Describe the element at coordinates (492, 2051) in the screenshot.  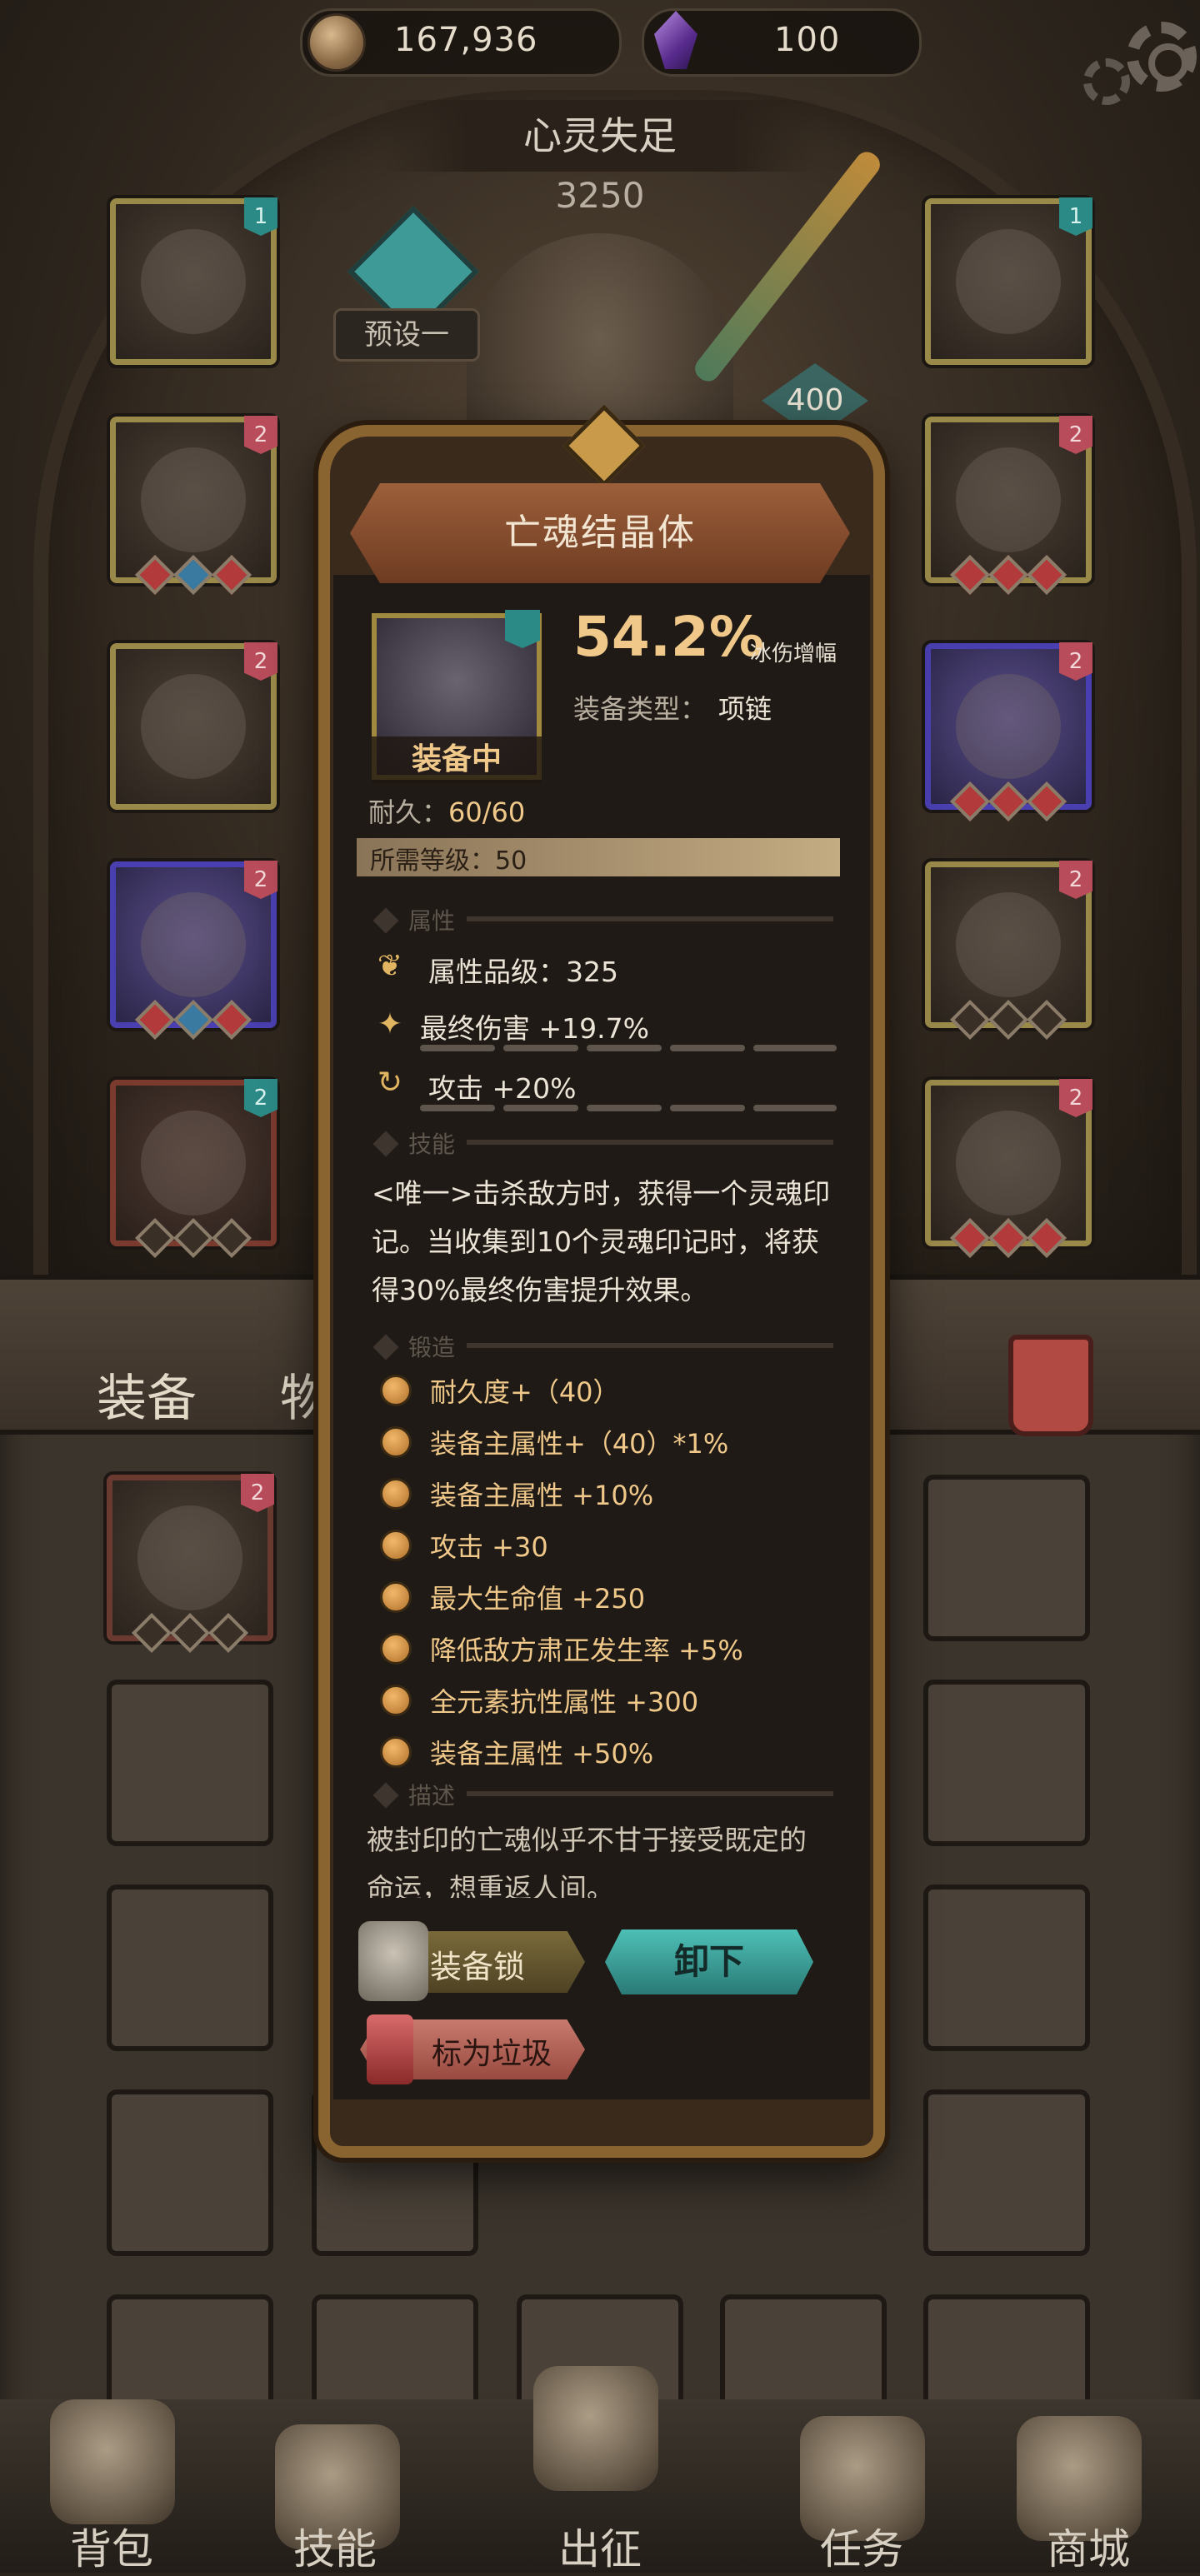
I see `mark-as-junk-label: 标为垃圾` at that location.